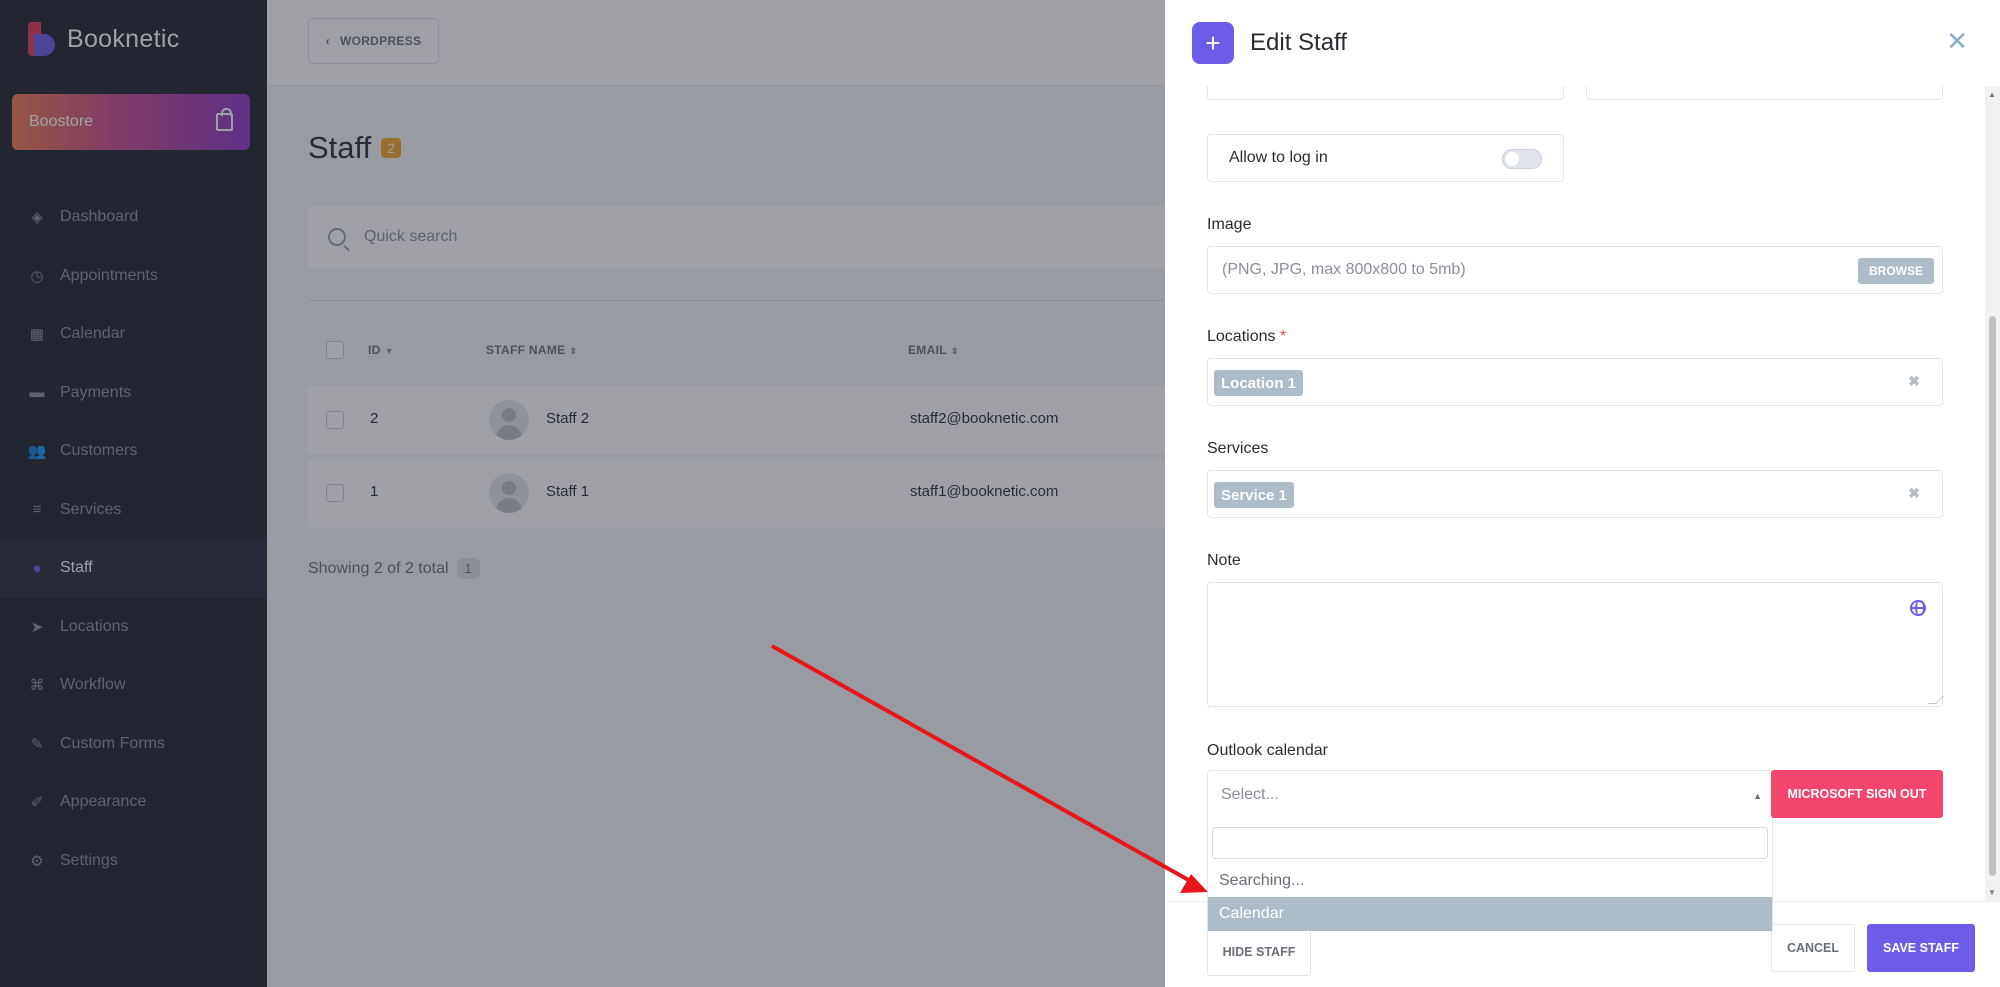  I want to click on phone-field, so click(1385, 93).